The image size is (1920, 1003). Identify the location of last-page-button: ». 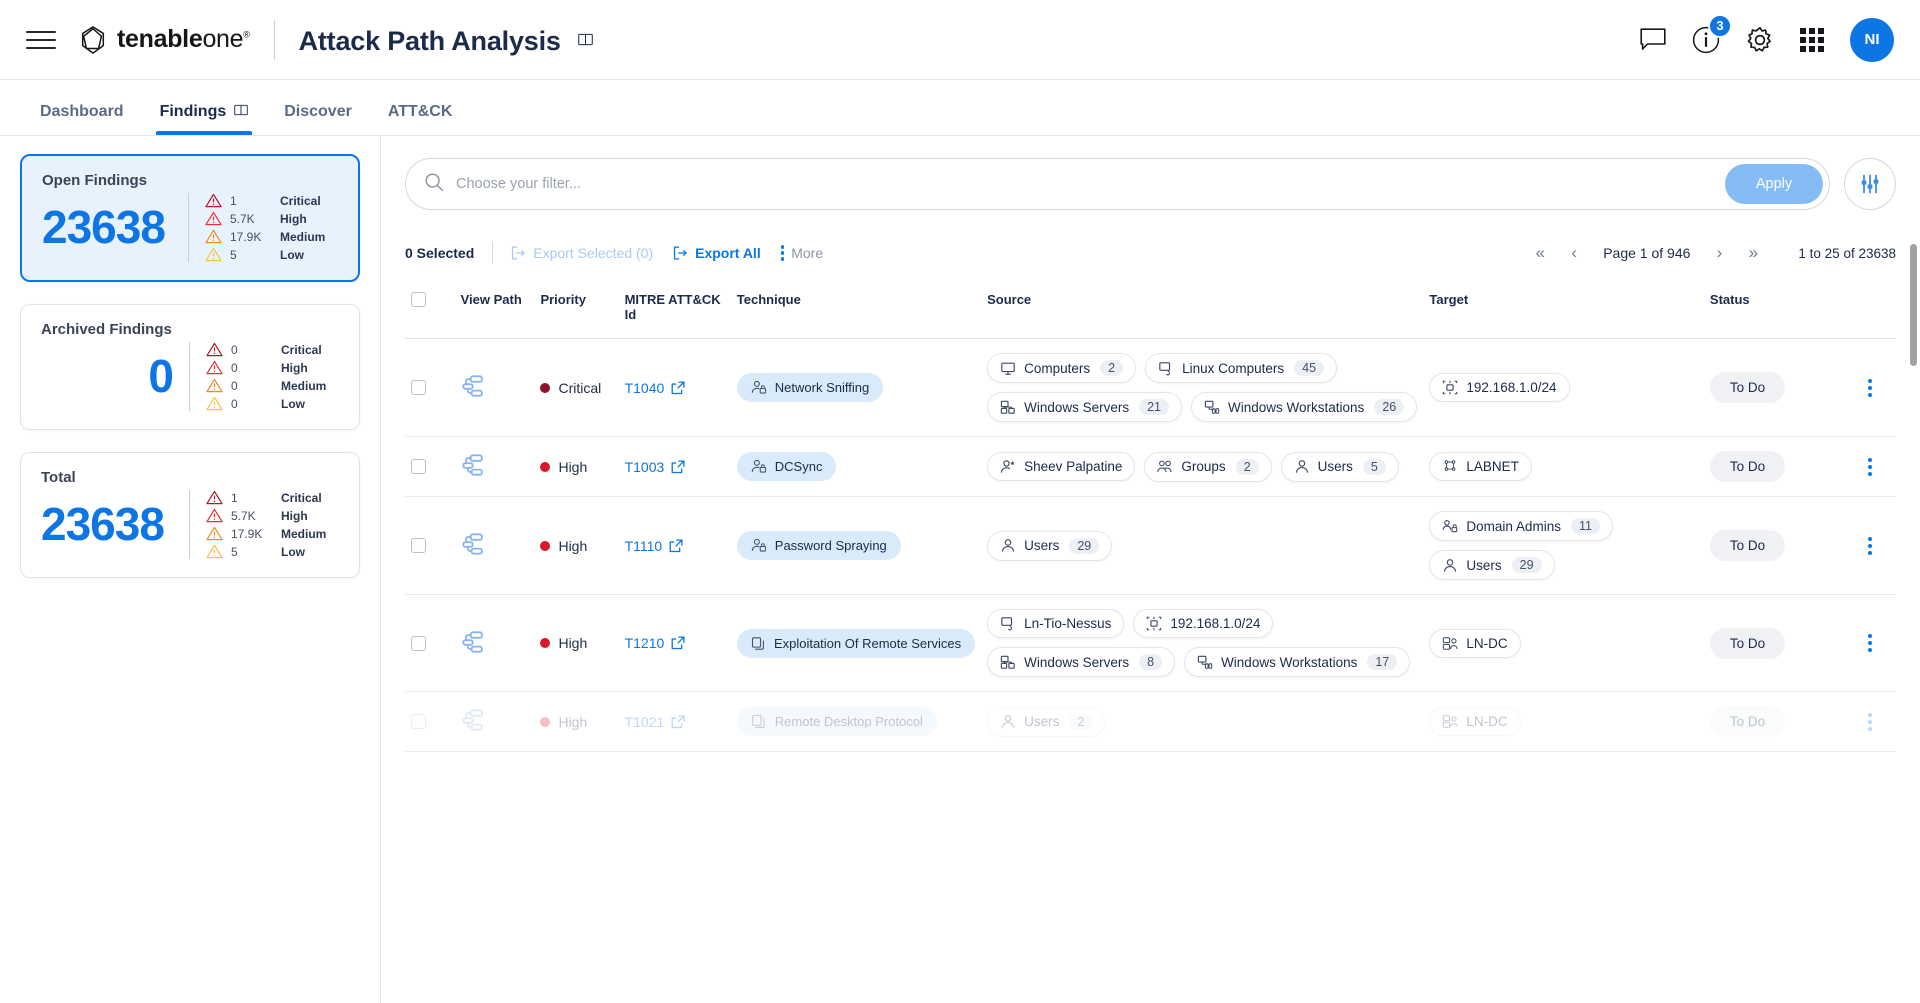
(1753, 253).